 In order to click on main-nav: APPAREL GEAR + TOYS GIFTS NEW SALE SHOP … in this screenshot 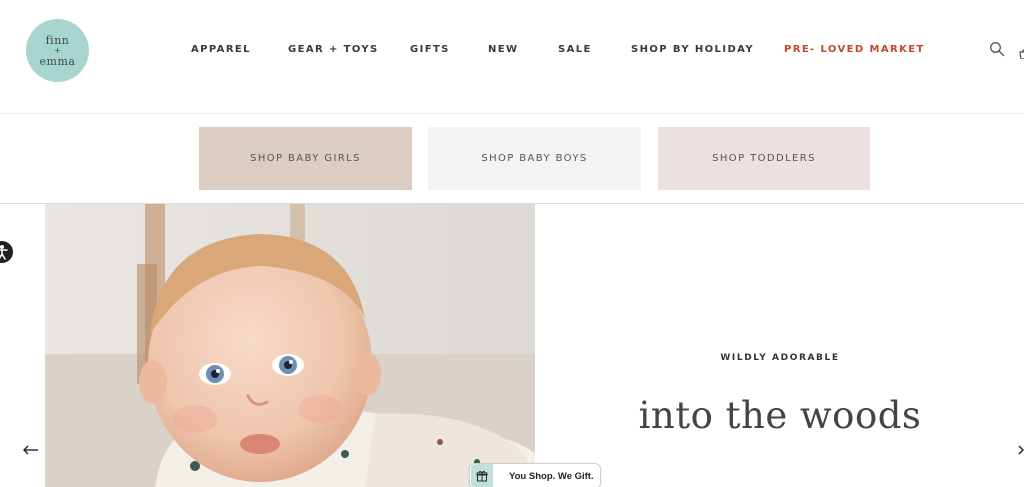, I will do `click(512, 51)`.